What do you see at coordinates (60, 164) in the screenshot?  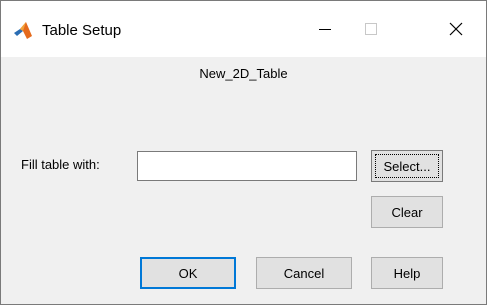 I see `fill-table-label: Fill table with:` at bounding box center [60, 164].